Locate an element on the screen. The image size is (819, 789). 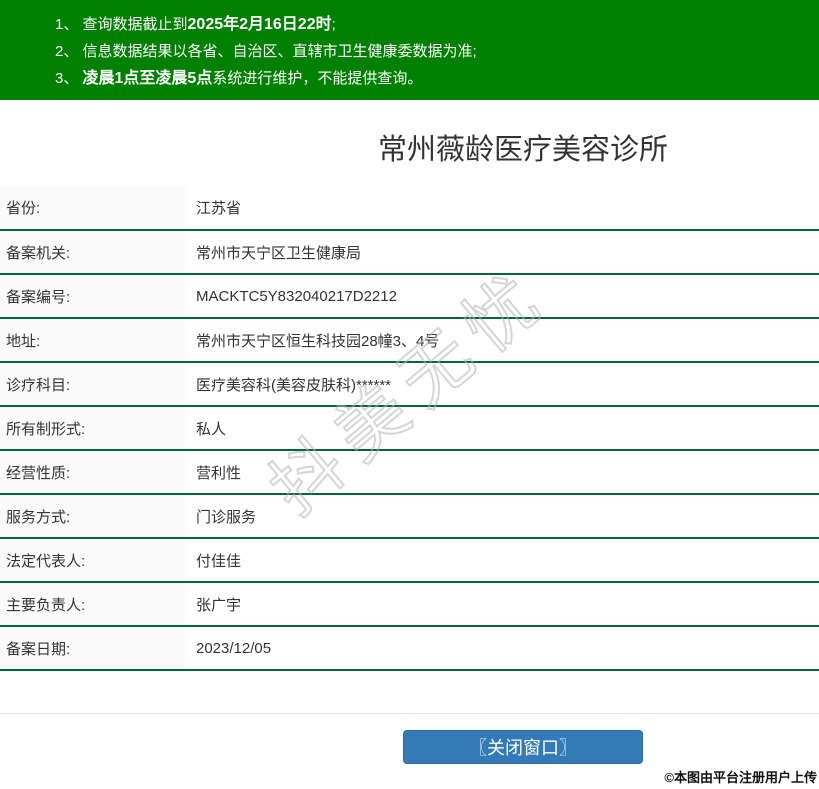
table-row: 备案机关: 常州市天宁区卫生健康局 is located at coordinates (409, 252).